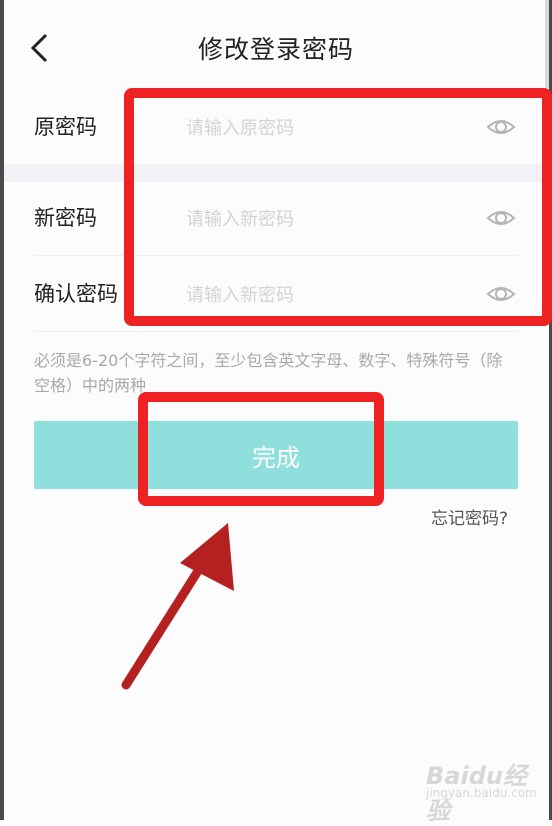 This screenshot has width=552, height=826. I want to click on annotation-arrow, so click(177, 606).